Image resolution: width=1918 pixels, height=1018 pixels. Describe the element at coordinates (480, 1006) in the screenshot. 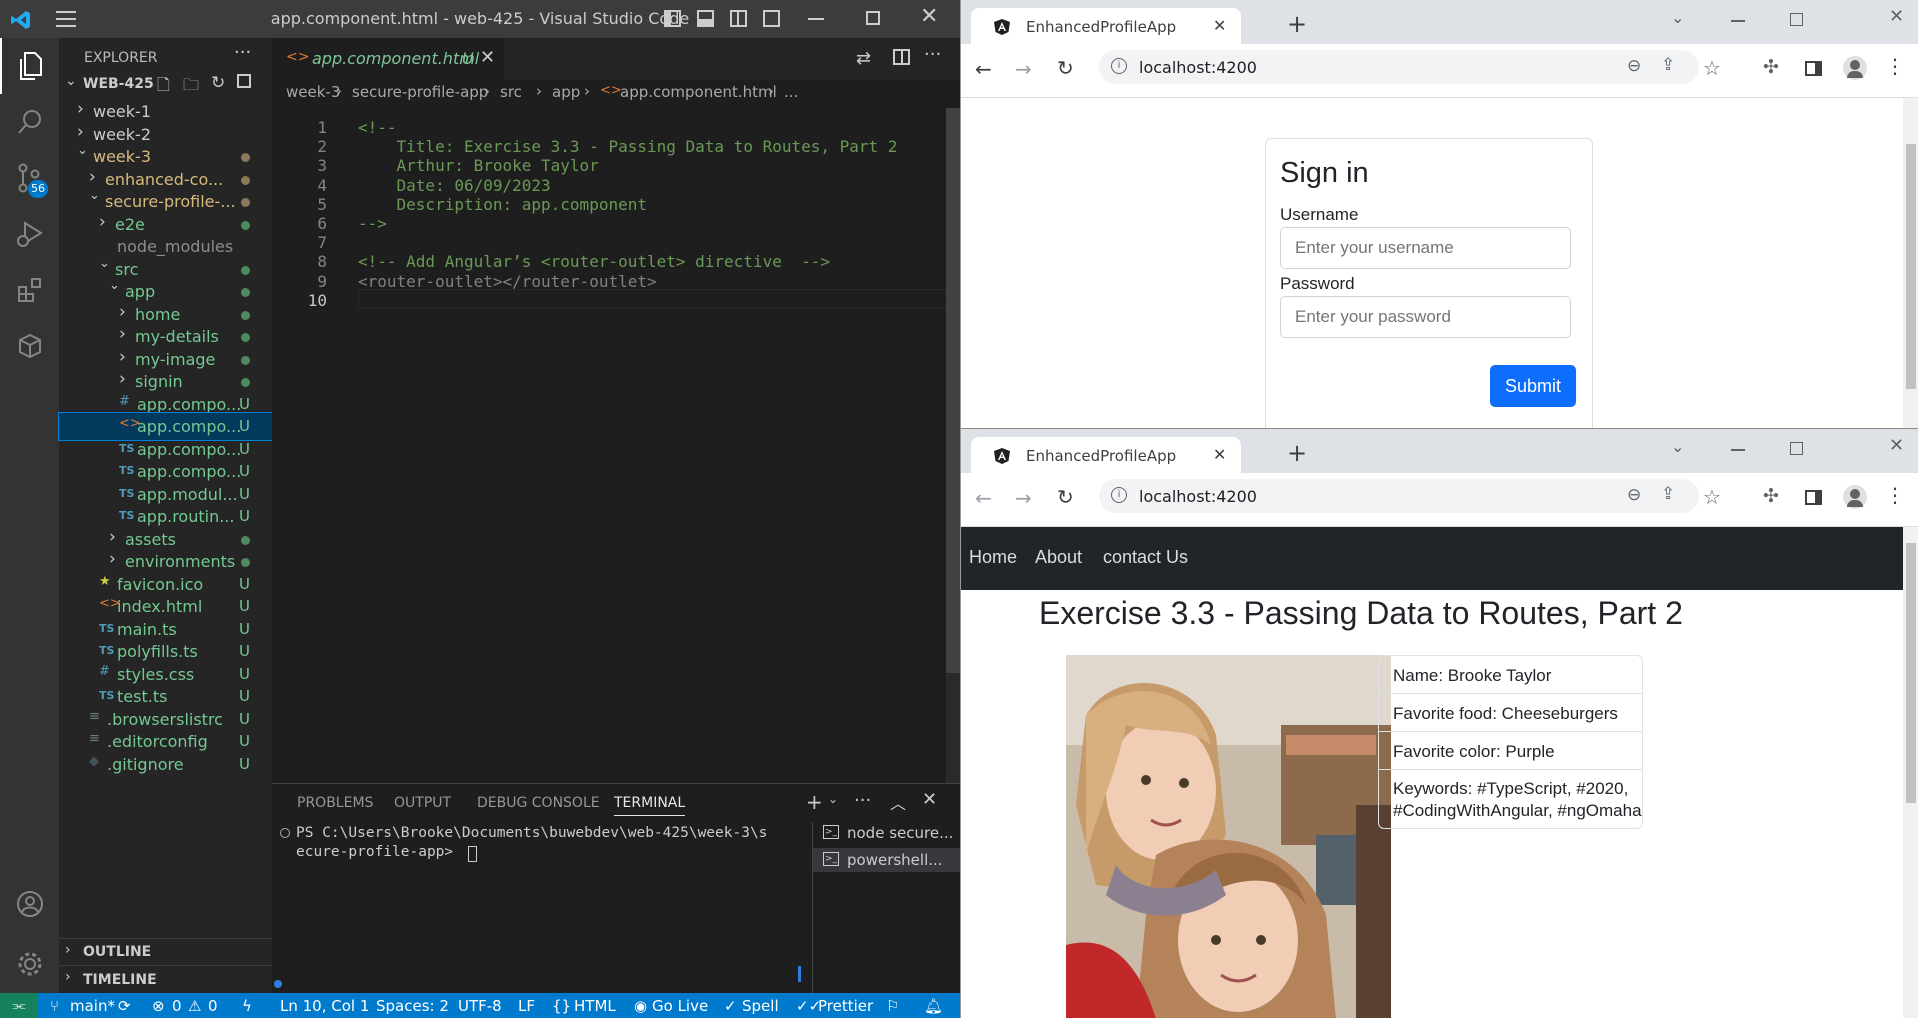

I see `encoding: UTF-8` at that location.